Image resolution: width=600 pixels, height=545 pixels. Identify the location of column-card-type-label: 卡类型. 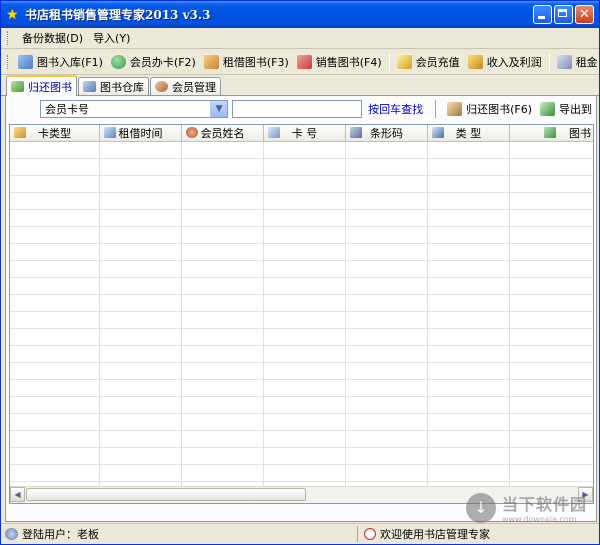
(54, 133).